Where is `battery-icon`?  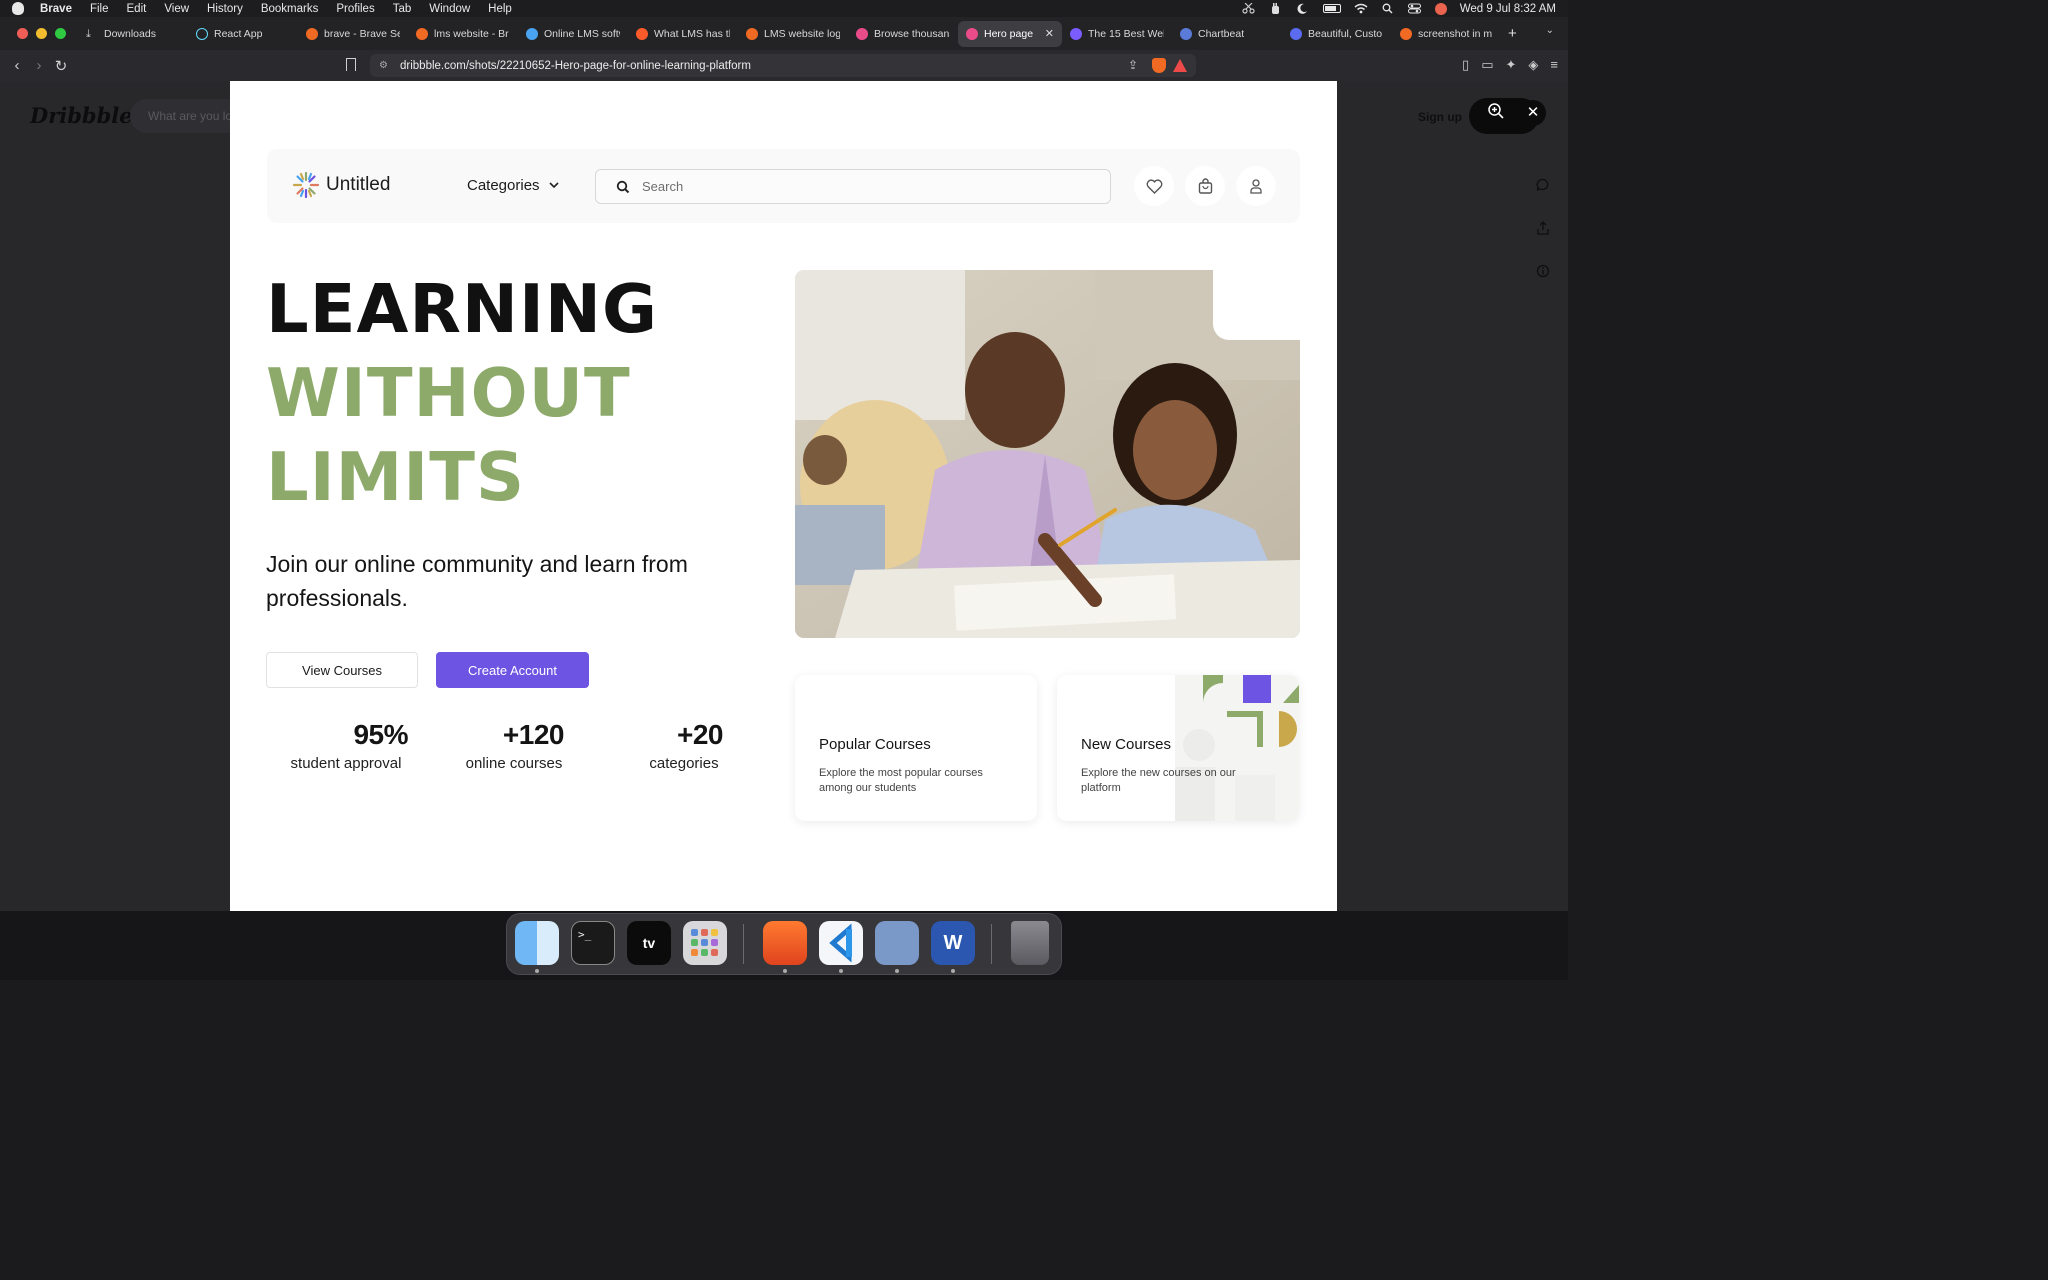 battery-icon is located at coordinates (1331, 8).